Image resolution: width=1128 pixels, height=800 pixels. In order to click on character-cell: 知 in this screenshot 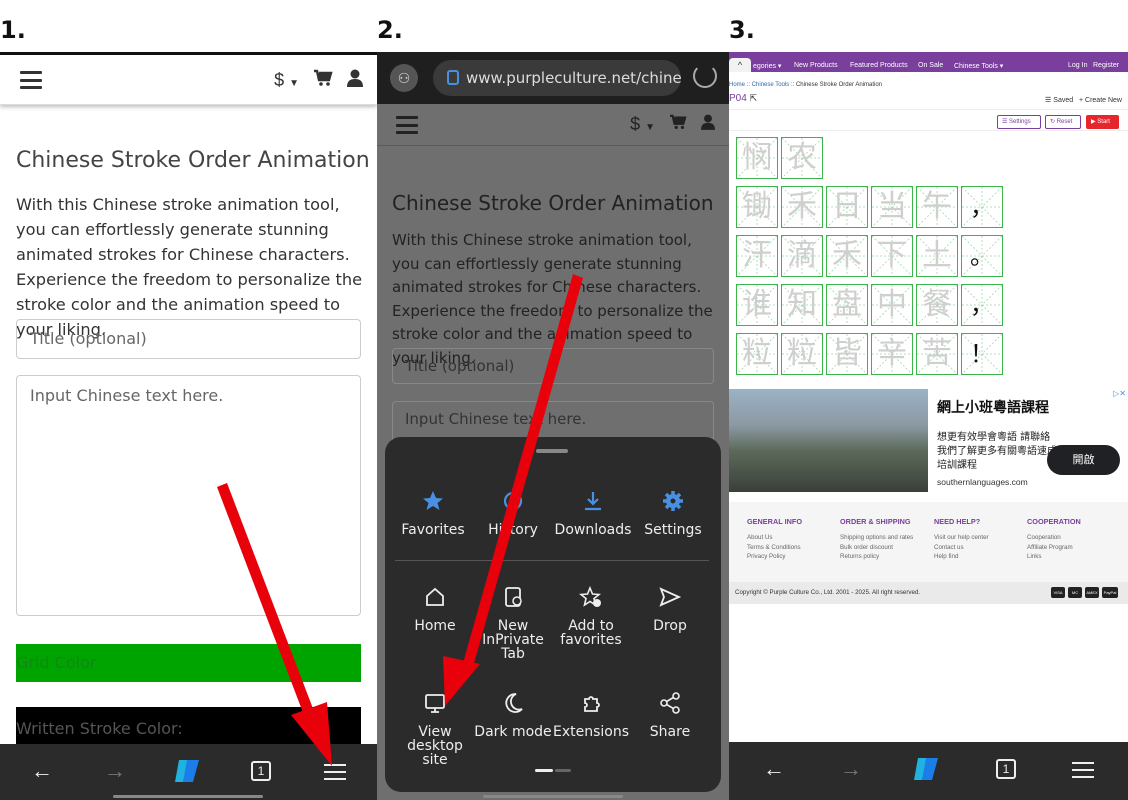, I will do `click(802, 305)`.